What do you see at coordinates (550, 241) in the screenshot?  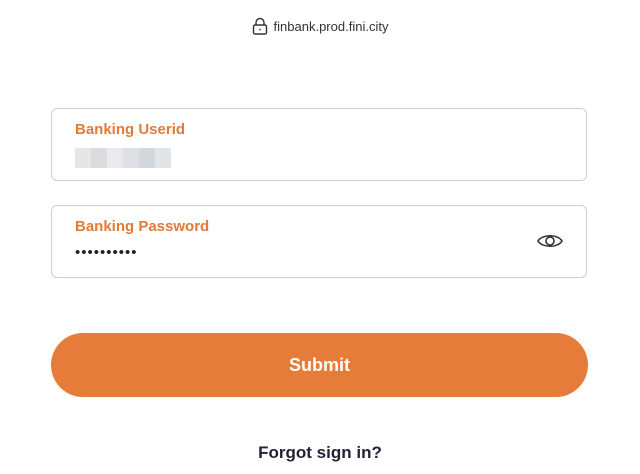 I see `eye-icon` at bounding box center [550, 241].